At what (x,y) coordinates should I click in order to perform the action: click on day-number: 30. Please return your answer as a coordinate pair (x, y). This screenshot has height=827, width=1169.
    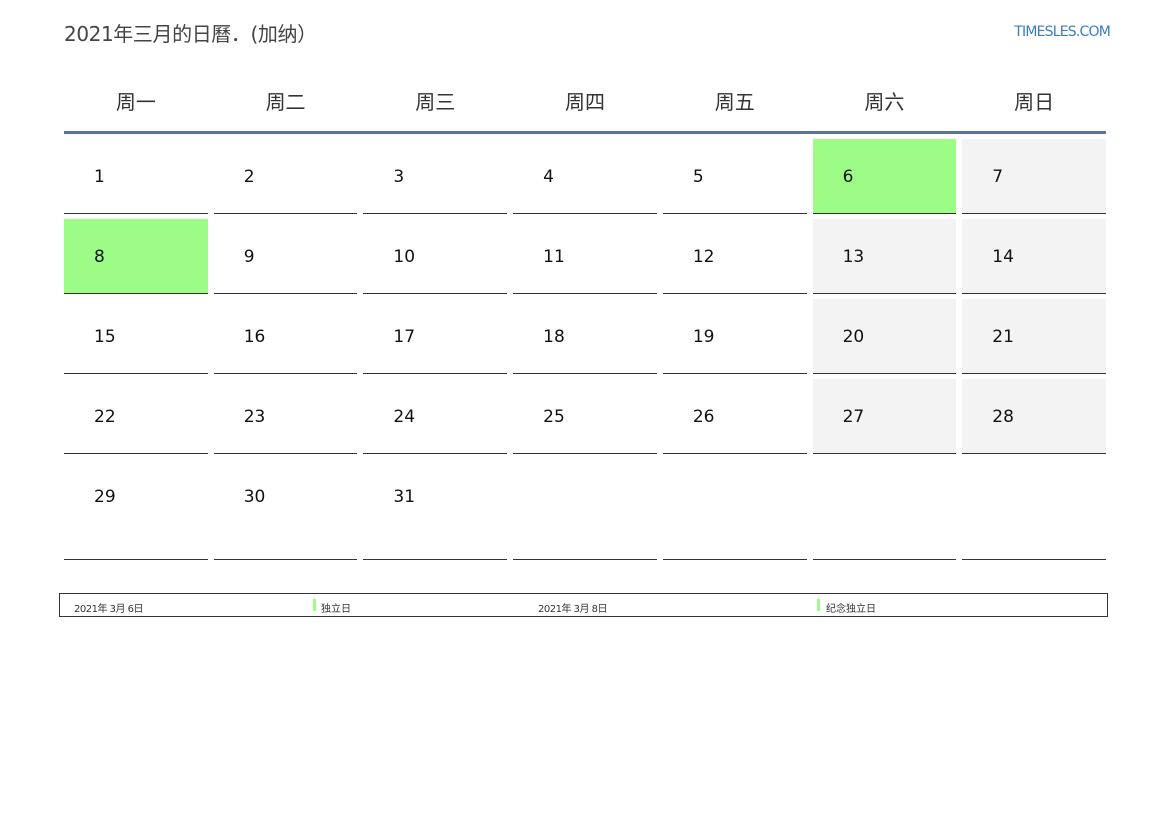
    Looking at the image, I should click on (254, 497).